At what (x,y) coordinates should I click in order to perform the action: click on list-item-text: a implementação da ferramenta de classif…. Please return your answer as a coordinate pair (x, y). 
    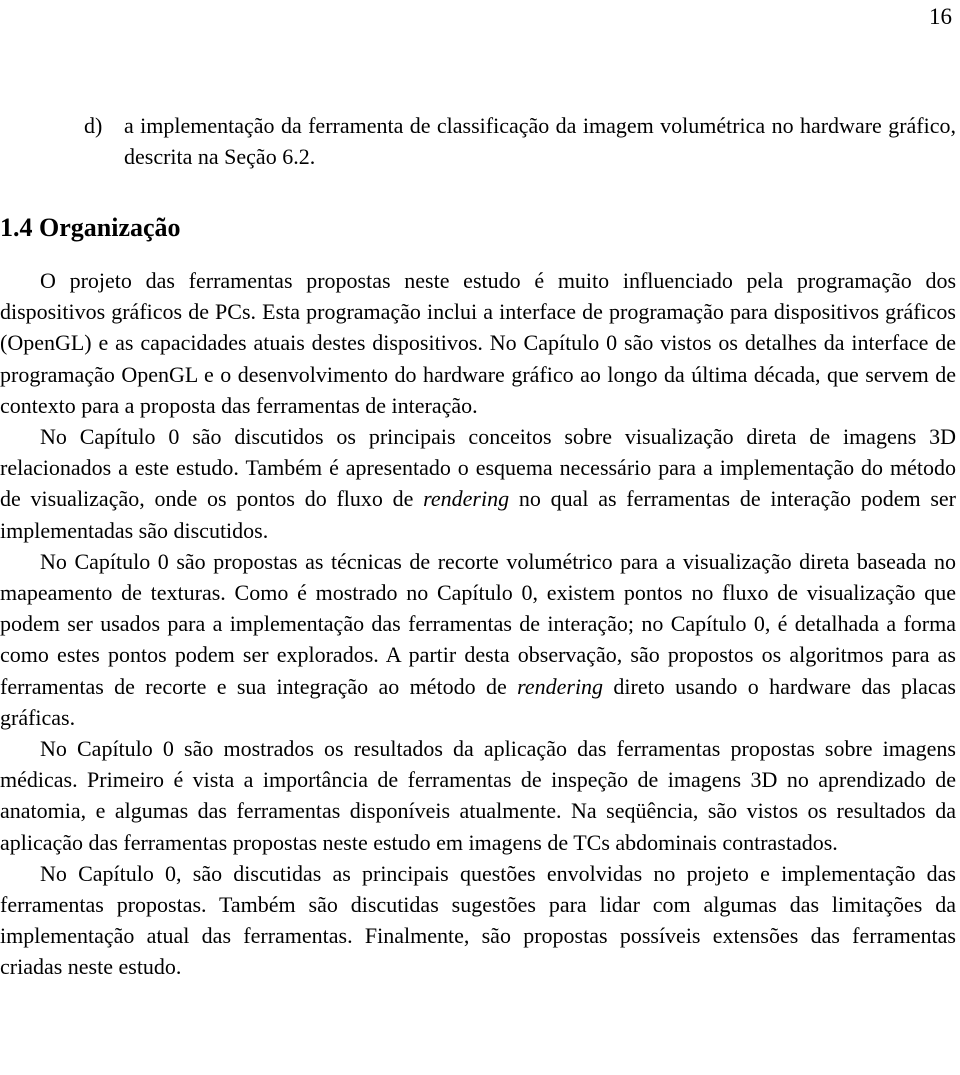
    Looking at the image, I should click on (540, 141).